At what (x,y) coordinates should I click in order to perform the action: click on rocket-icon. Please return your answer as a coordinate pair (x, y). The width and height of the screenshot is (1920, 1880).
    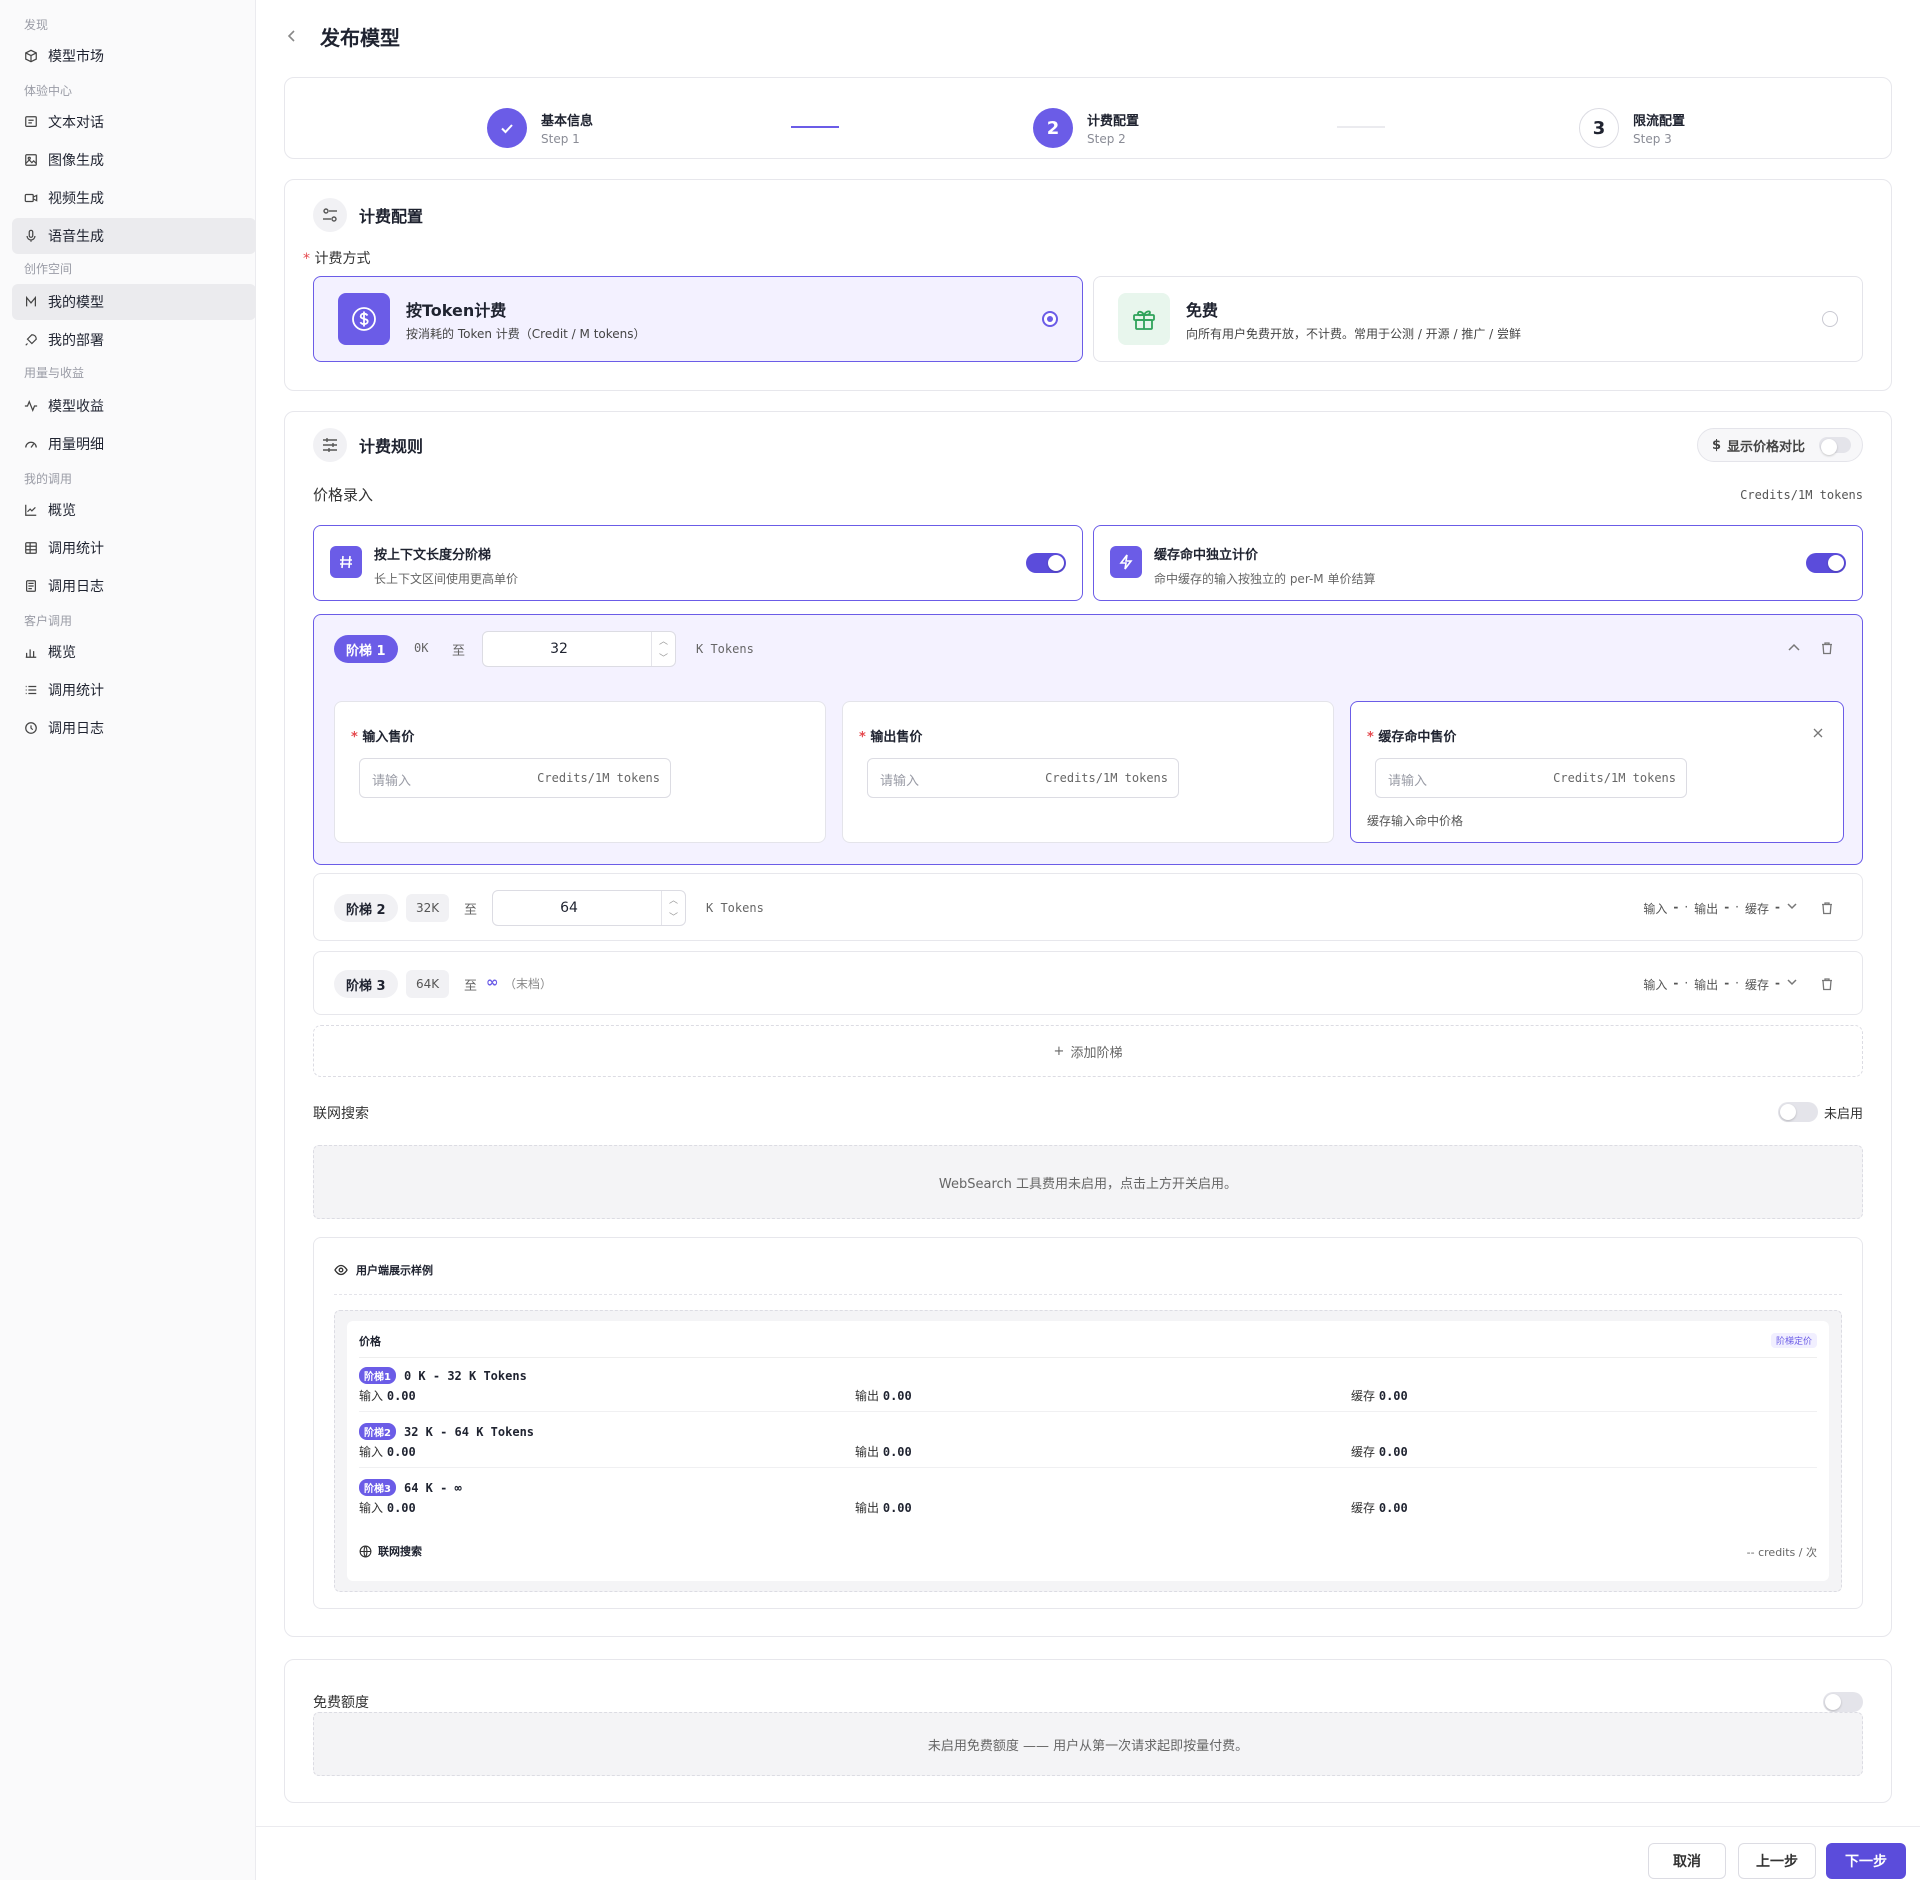
    Looking at the image, I should click on (31, 340).